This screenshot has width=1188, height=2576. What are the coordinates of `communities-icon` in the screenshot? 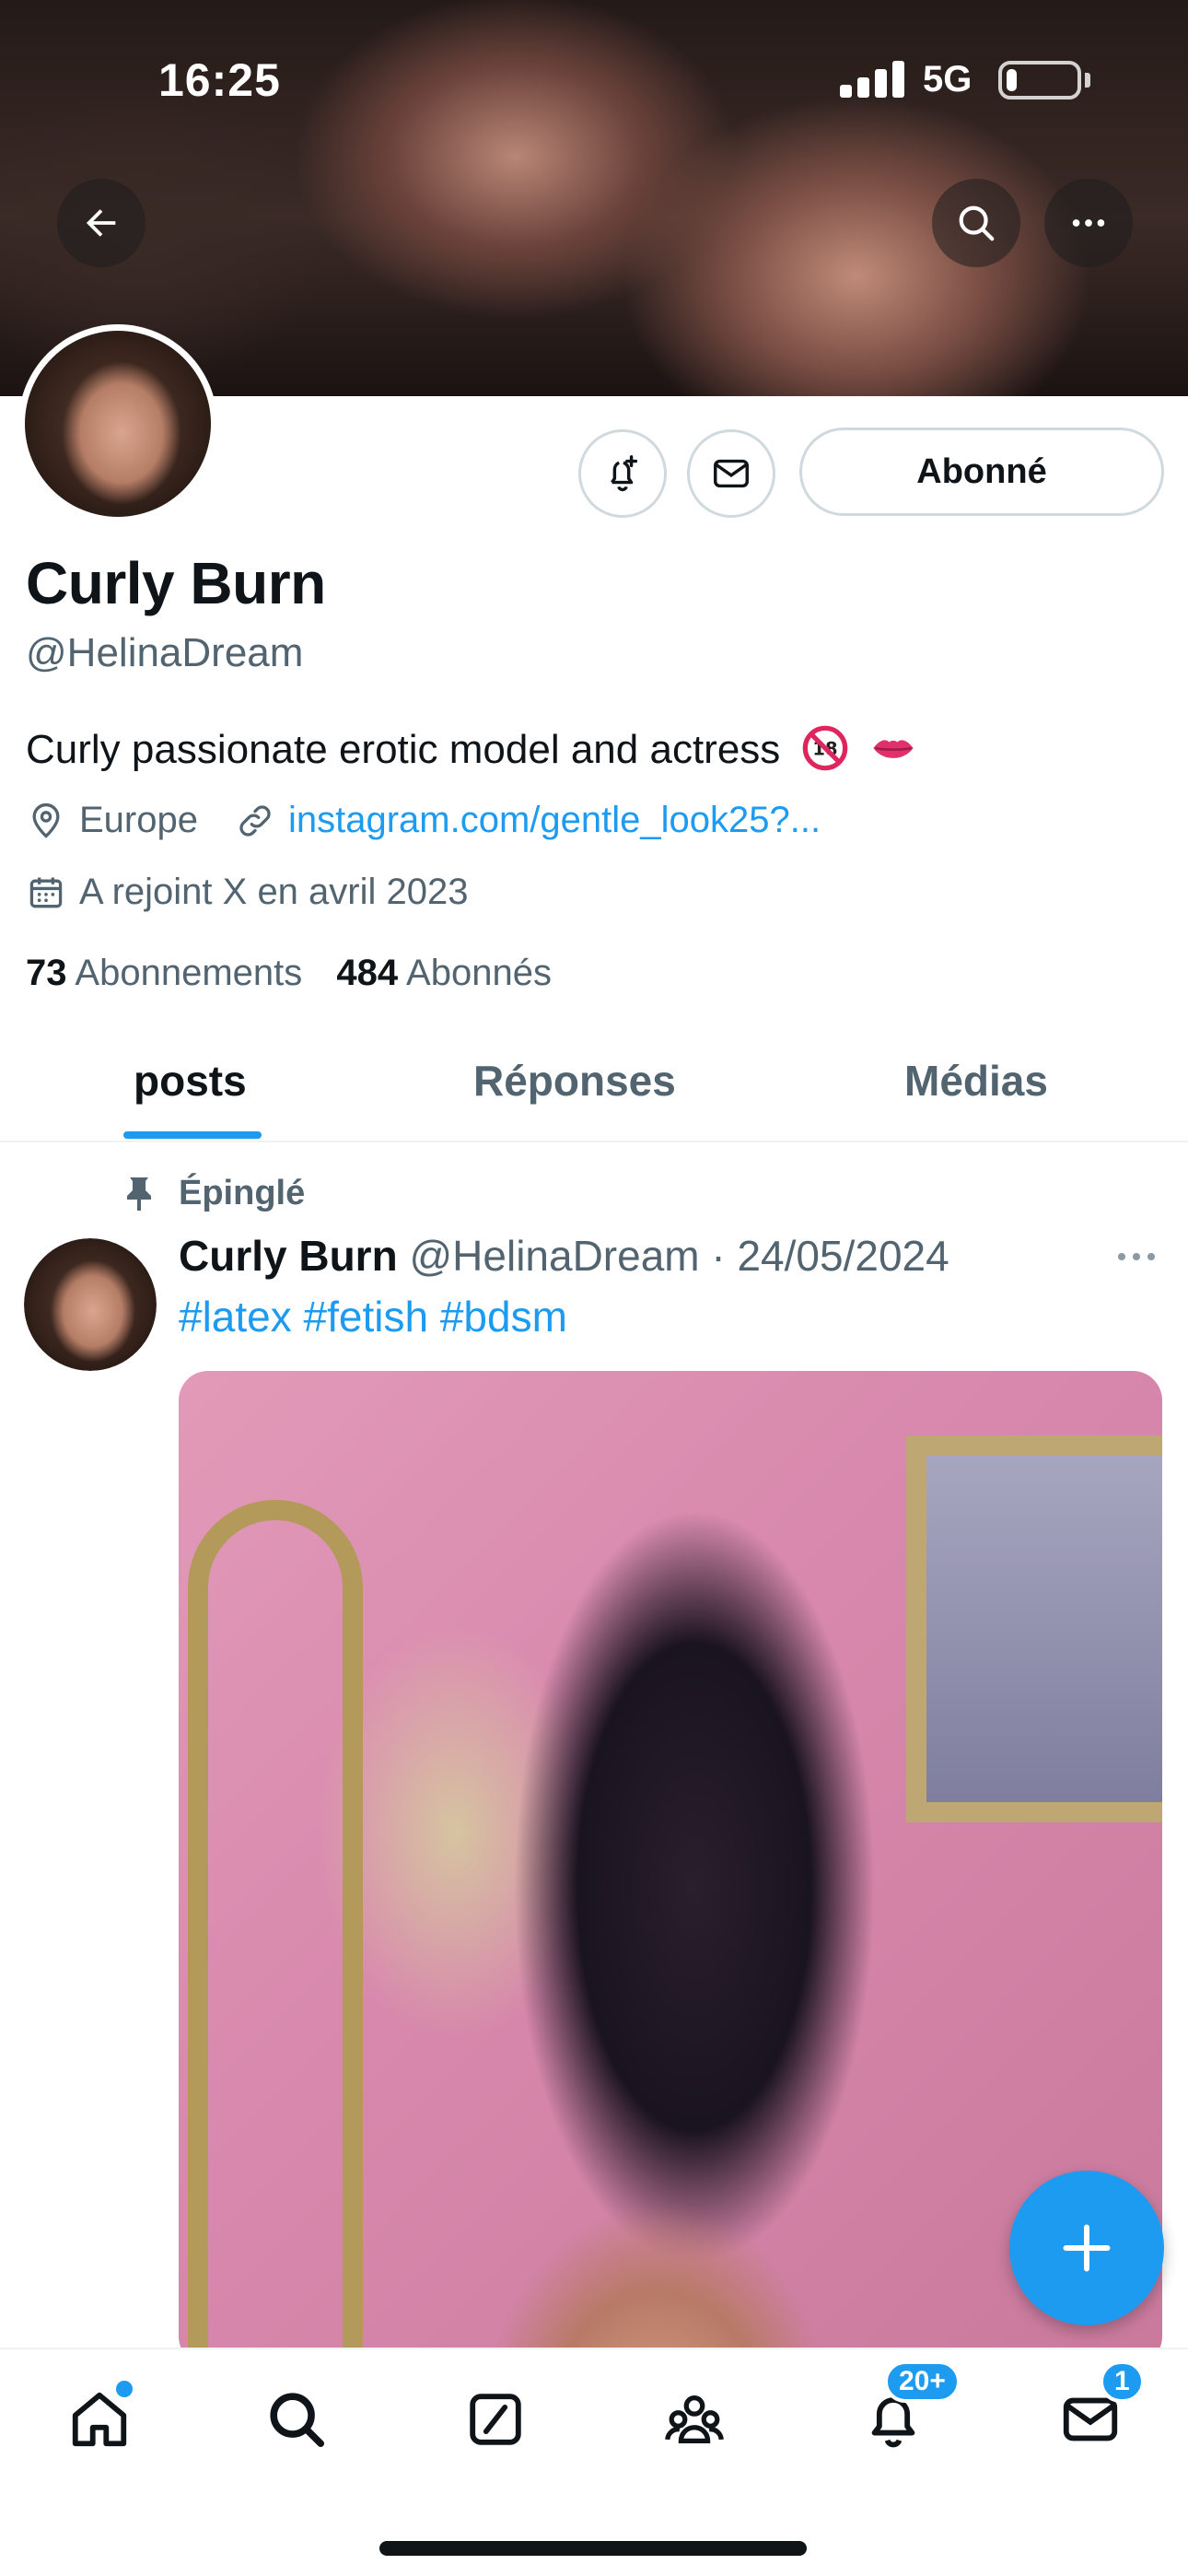 It's located at (694, 2419).